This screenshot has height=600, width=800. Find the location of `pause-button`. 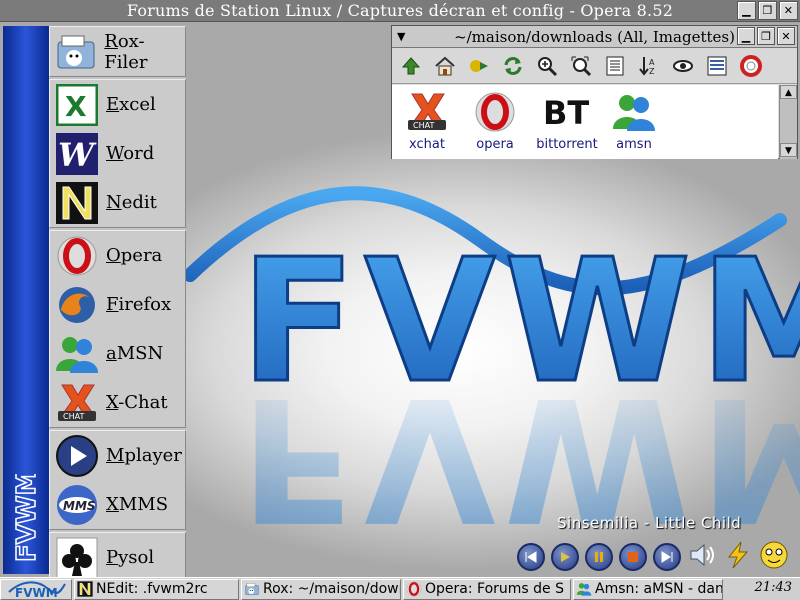

pause-button is located at coordinates (599, 557).